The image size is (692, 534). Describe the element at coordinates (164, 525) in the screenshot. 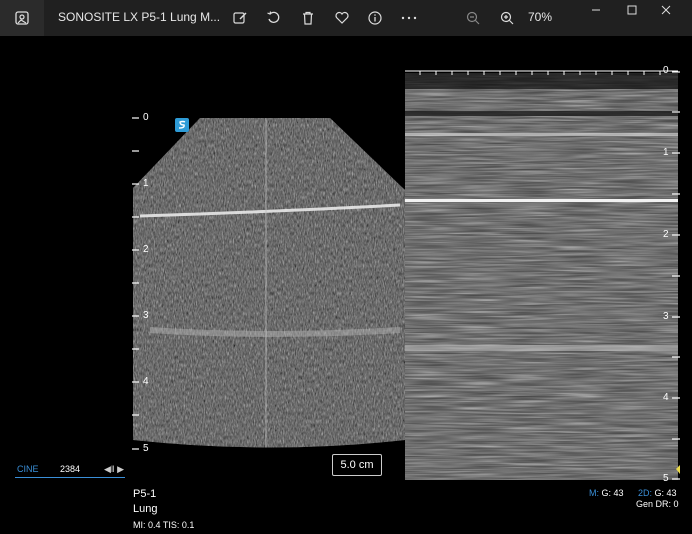

I see `mi-tis-readout: MI: 0.4 TIS: 0.1` at that location.